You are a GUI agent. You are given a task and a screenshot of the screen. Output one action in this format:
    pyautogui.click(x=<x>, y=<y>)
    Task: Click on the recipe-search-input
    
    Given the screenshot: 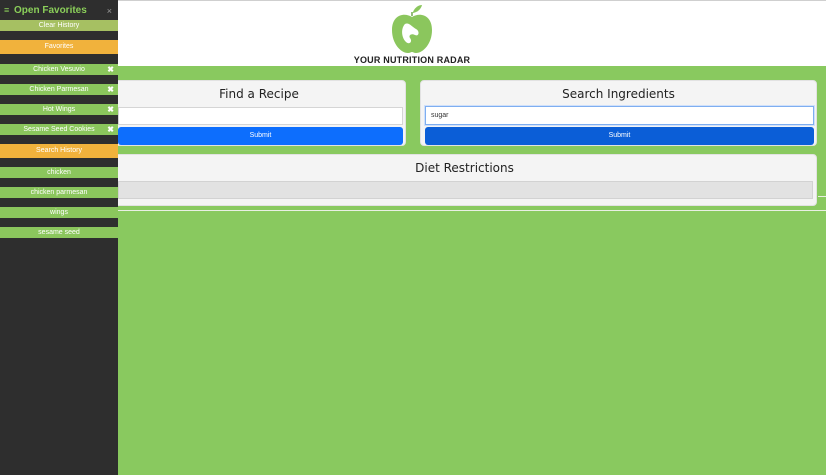 What is the action you would take?
    pyautogui.click(x=260, y=116)
    